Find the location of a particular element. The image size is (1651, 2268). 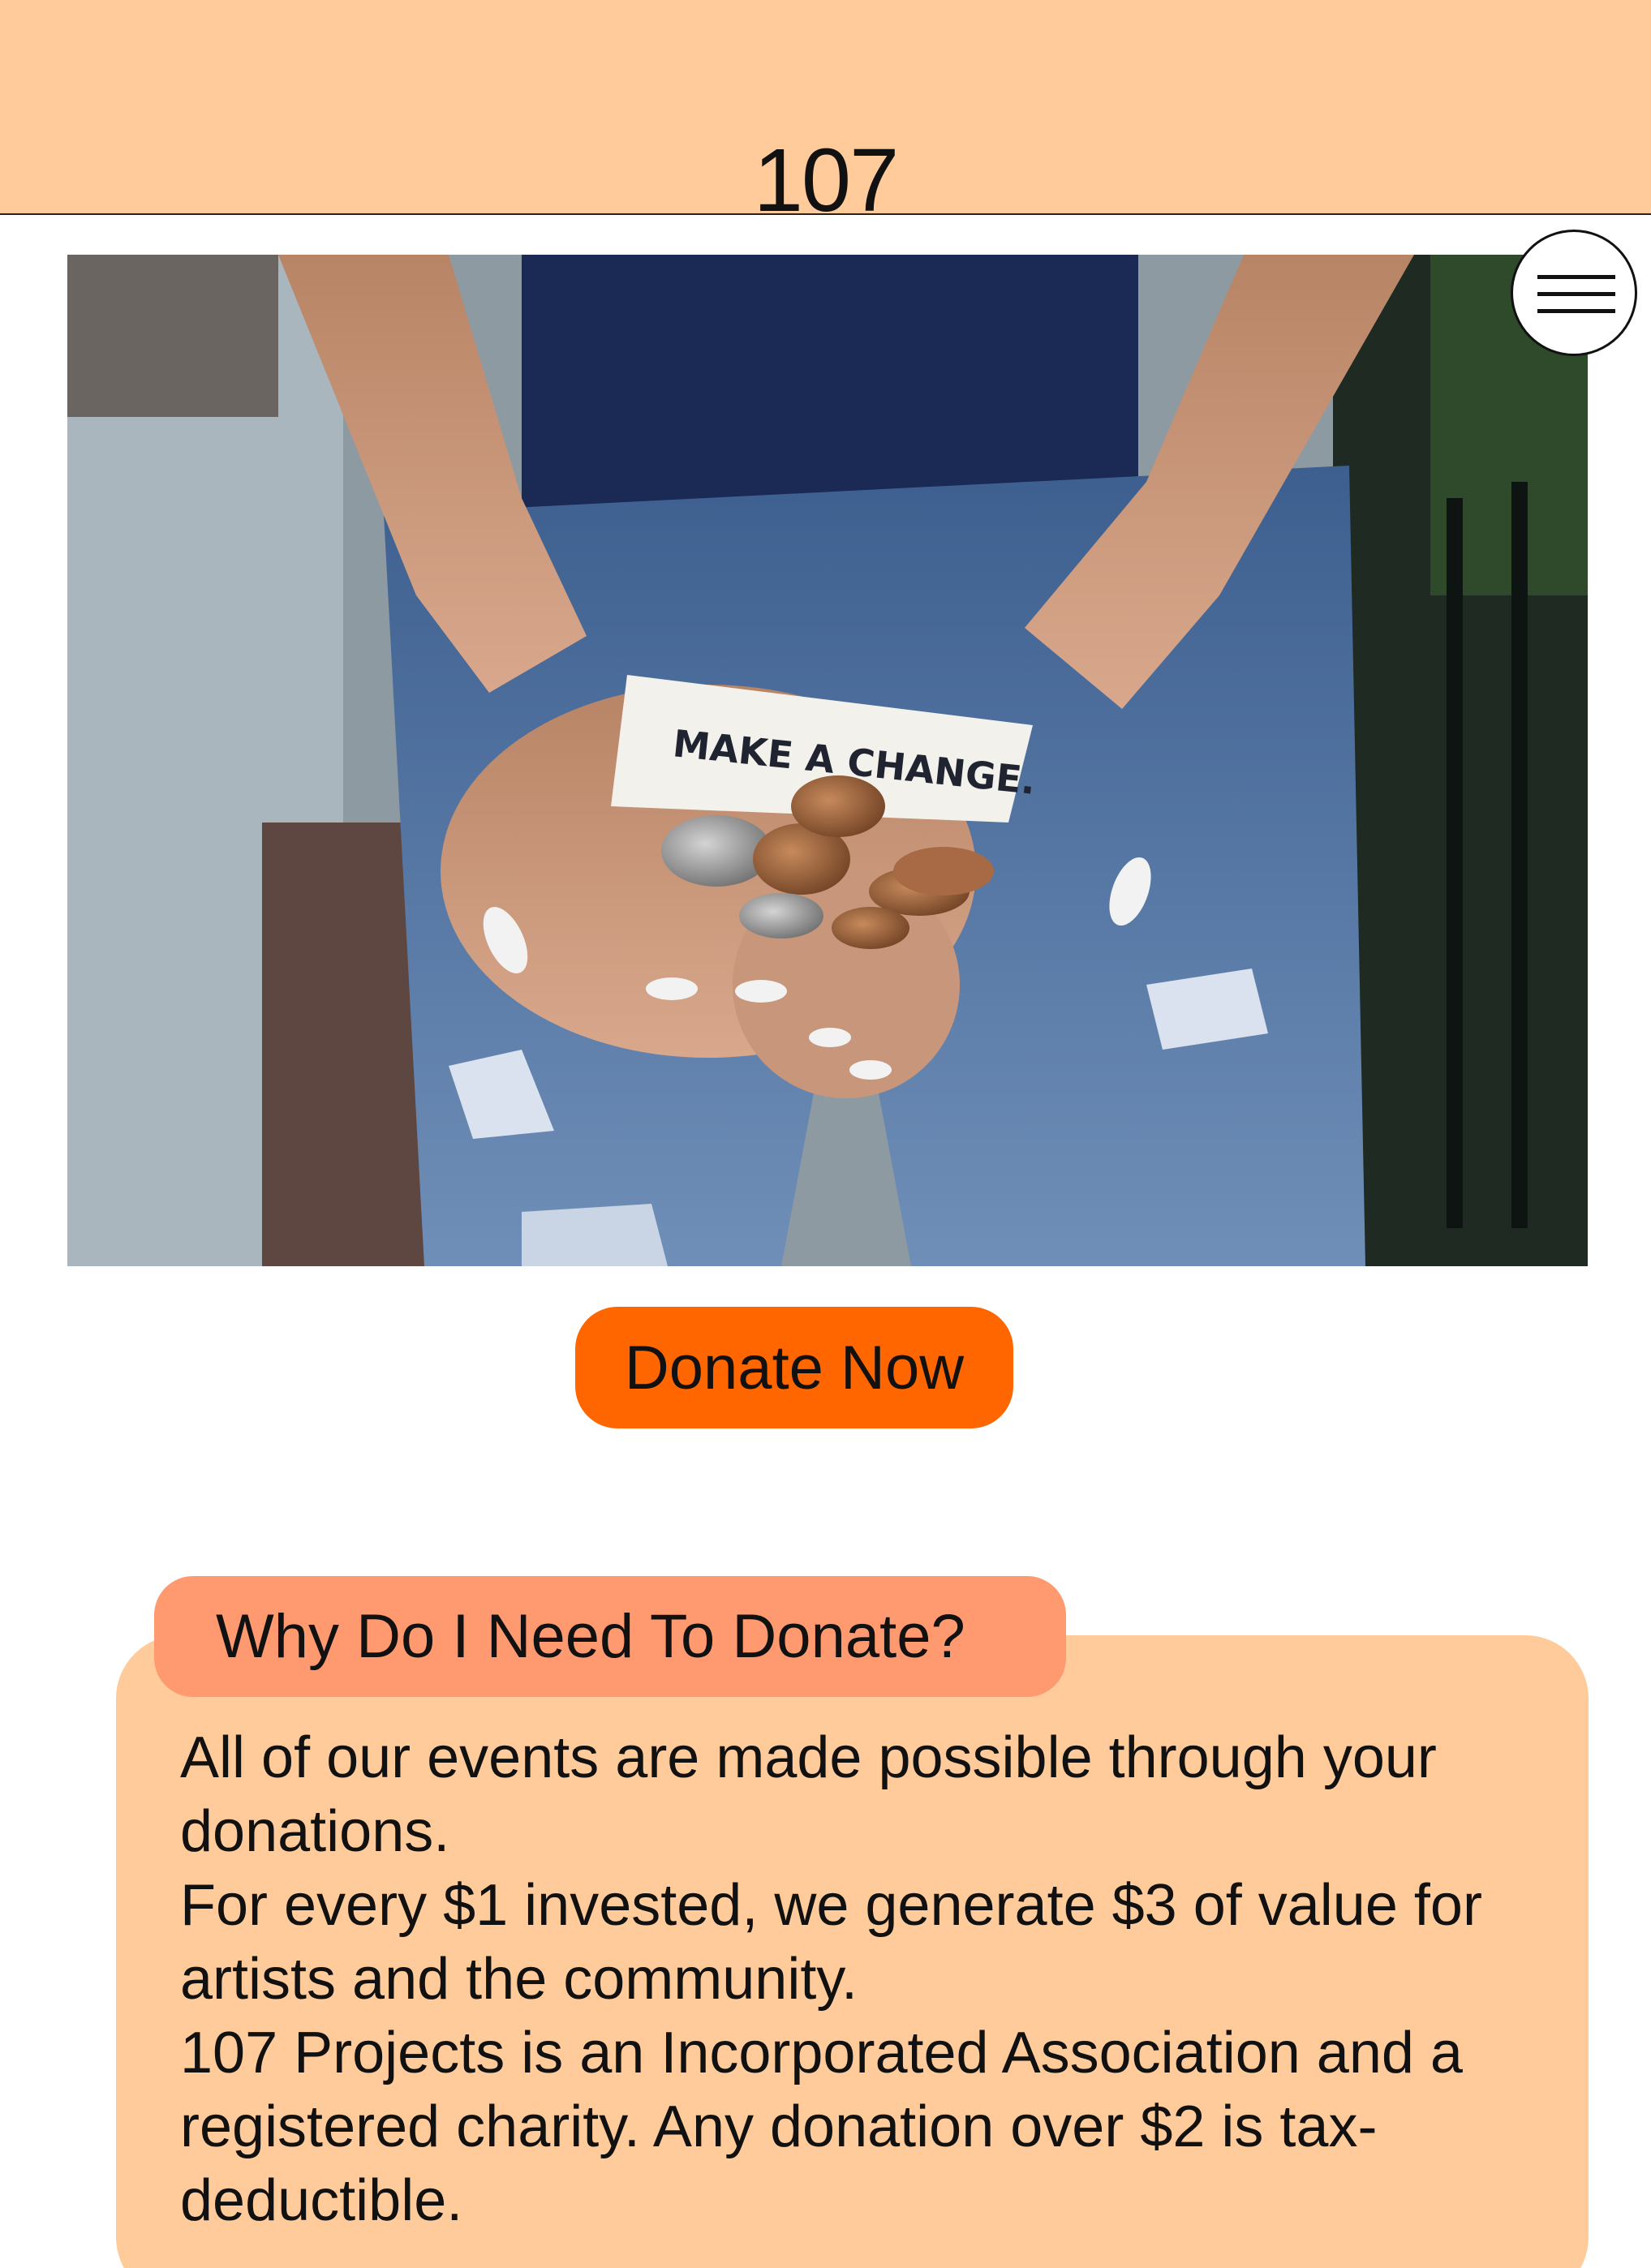

site-header: 107 is located at coordinates (825, 107).